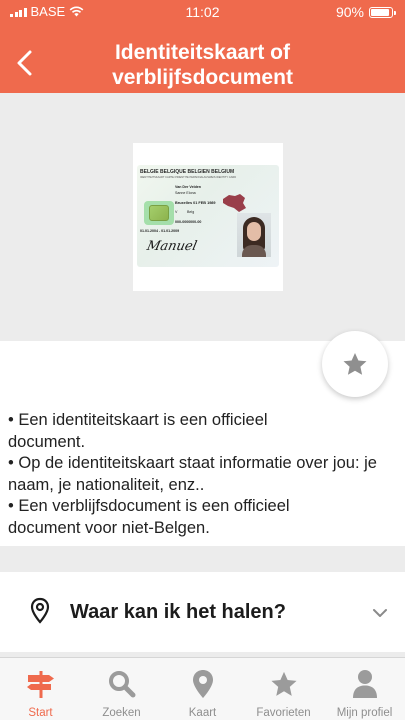 The width and height of the screenshot is (405, 720). I want to click on status-bar: BASE 11:02 90%, so click(202, 11).